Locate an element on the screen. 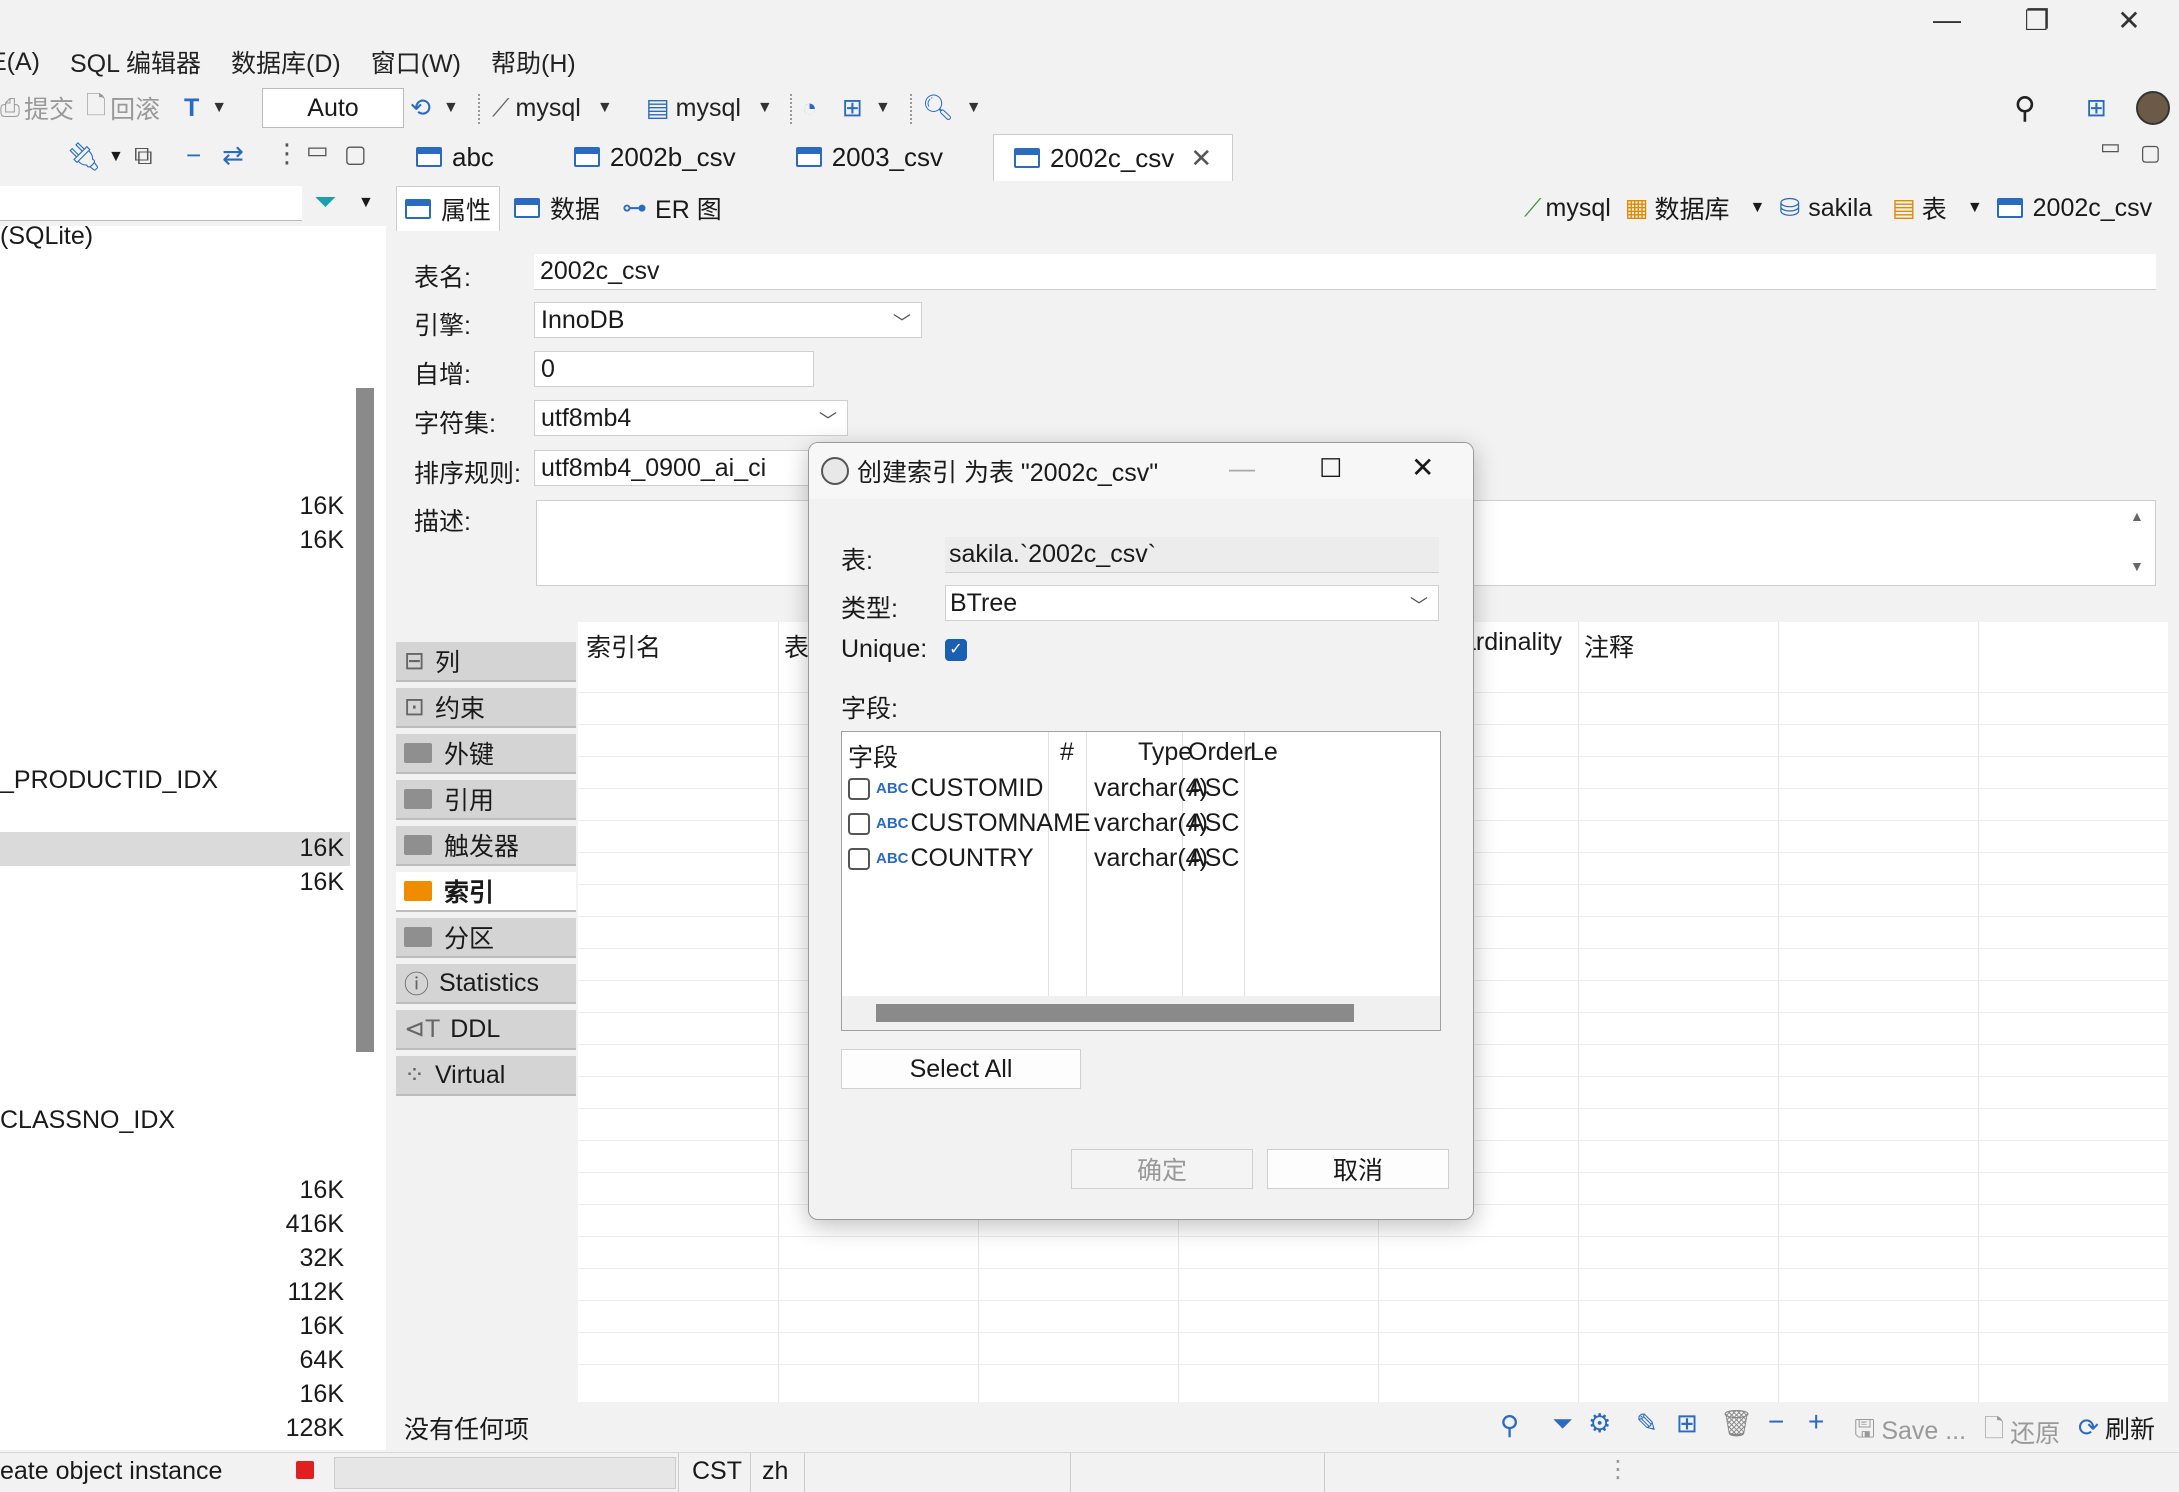 The height and width of the screenshot is (1492, 2179). breadcrumb-datasource: mysql is located at coordinates (1578, 208).